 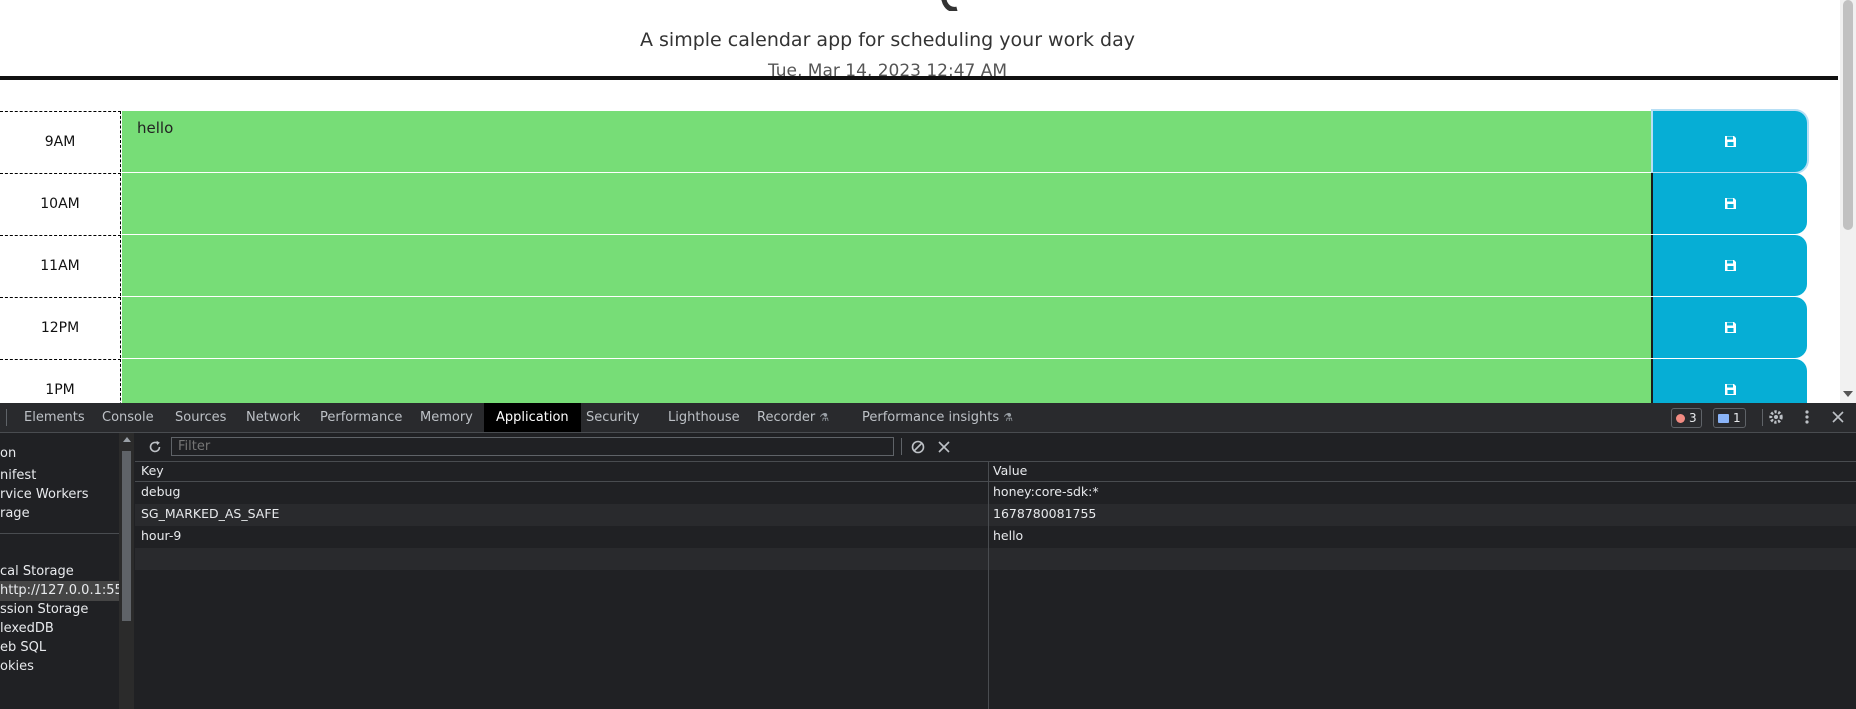 I want to click on filter-input, so click(x=532, y=446).